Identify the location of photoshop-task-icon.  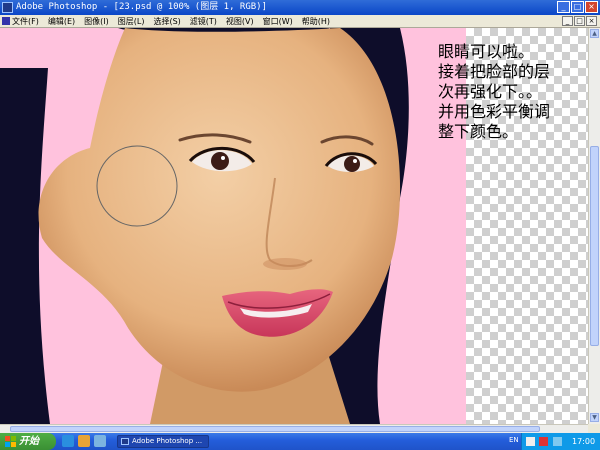
(125, 441).